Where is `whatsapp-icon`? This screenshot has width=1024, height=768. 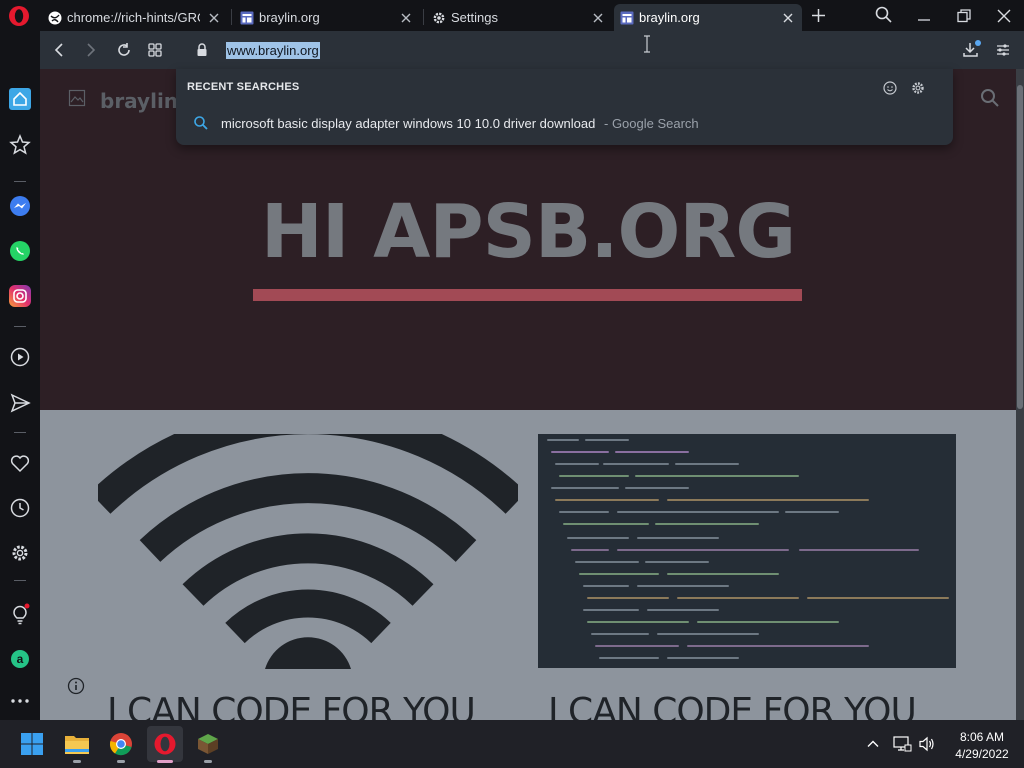 whatsapp-icon is located at coordinates (20, 251).